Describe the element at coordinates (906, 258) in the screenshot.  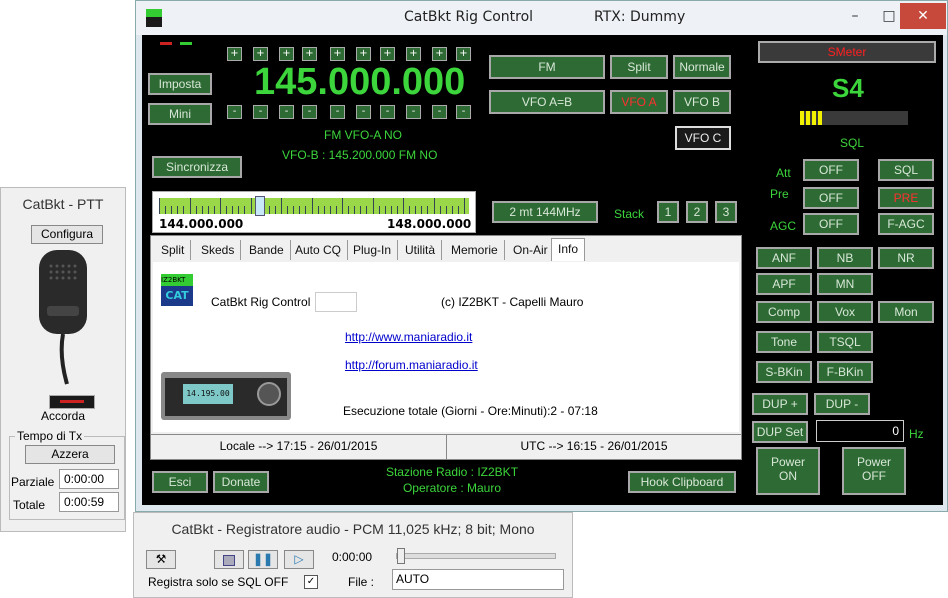
I see `nr-button: NR` at that location.